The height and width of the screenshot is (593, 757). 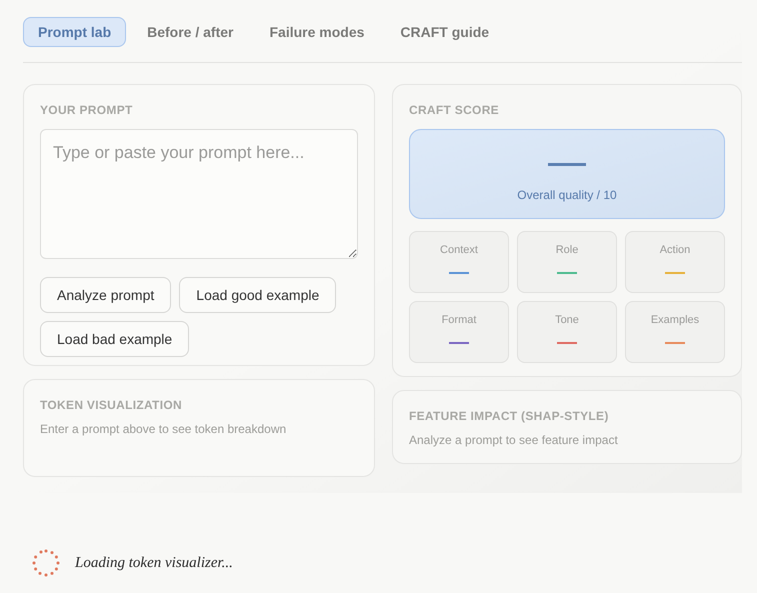 What do you see at coordinates (514, 440) in the screenshot?
I see `empty-message: Analyze a prompt to see feature impact` at bounding box center [514, 440].